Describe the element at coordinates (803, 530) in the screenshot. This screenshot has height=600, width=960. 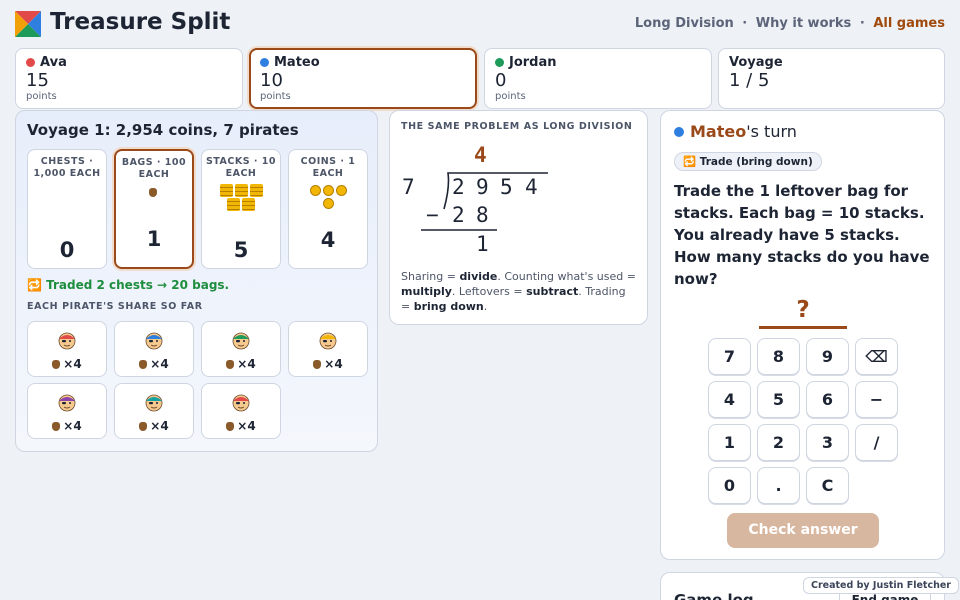
I see `check-answer-button: Check answer` at that location.